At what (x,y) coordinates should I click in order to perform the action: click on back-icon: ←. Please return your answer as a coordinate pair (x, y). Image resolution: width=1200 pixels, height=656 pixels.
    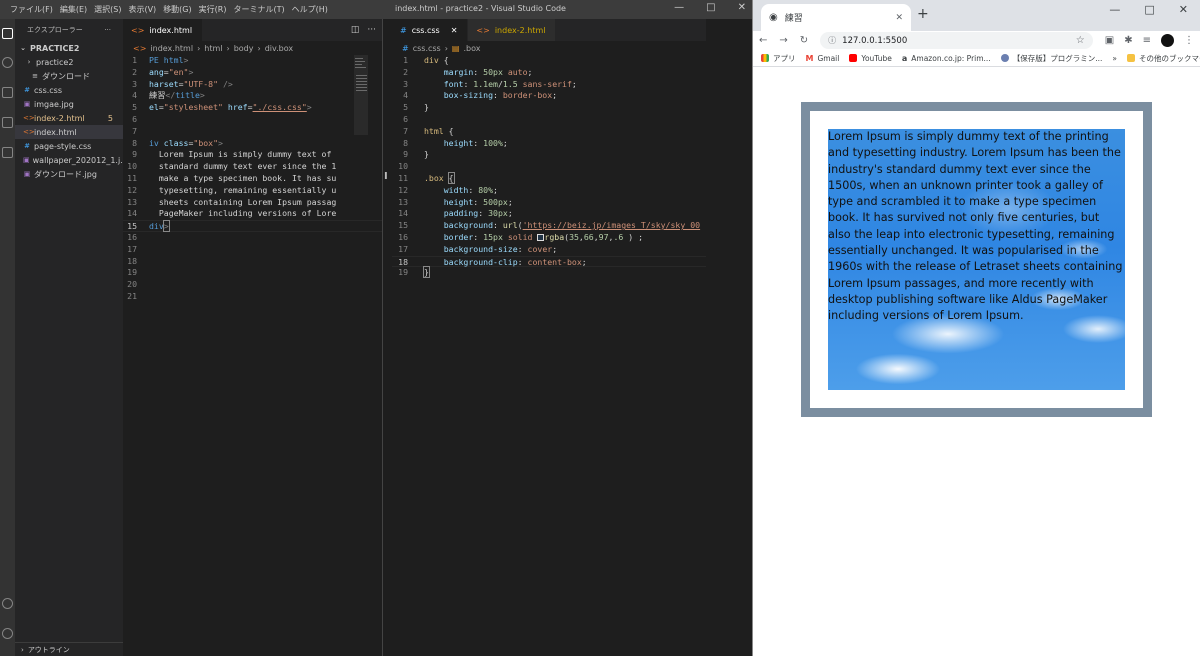
    Looking at the image, I should click on (763, 40).